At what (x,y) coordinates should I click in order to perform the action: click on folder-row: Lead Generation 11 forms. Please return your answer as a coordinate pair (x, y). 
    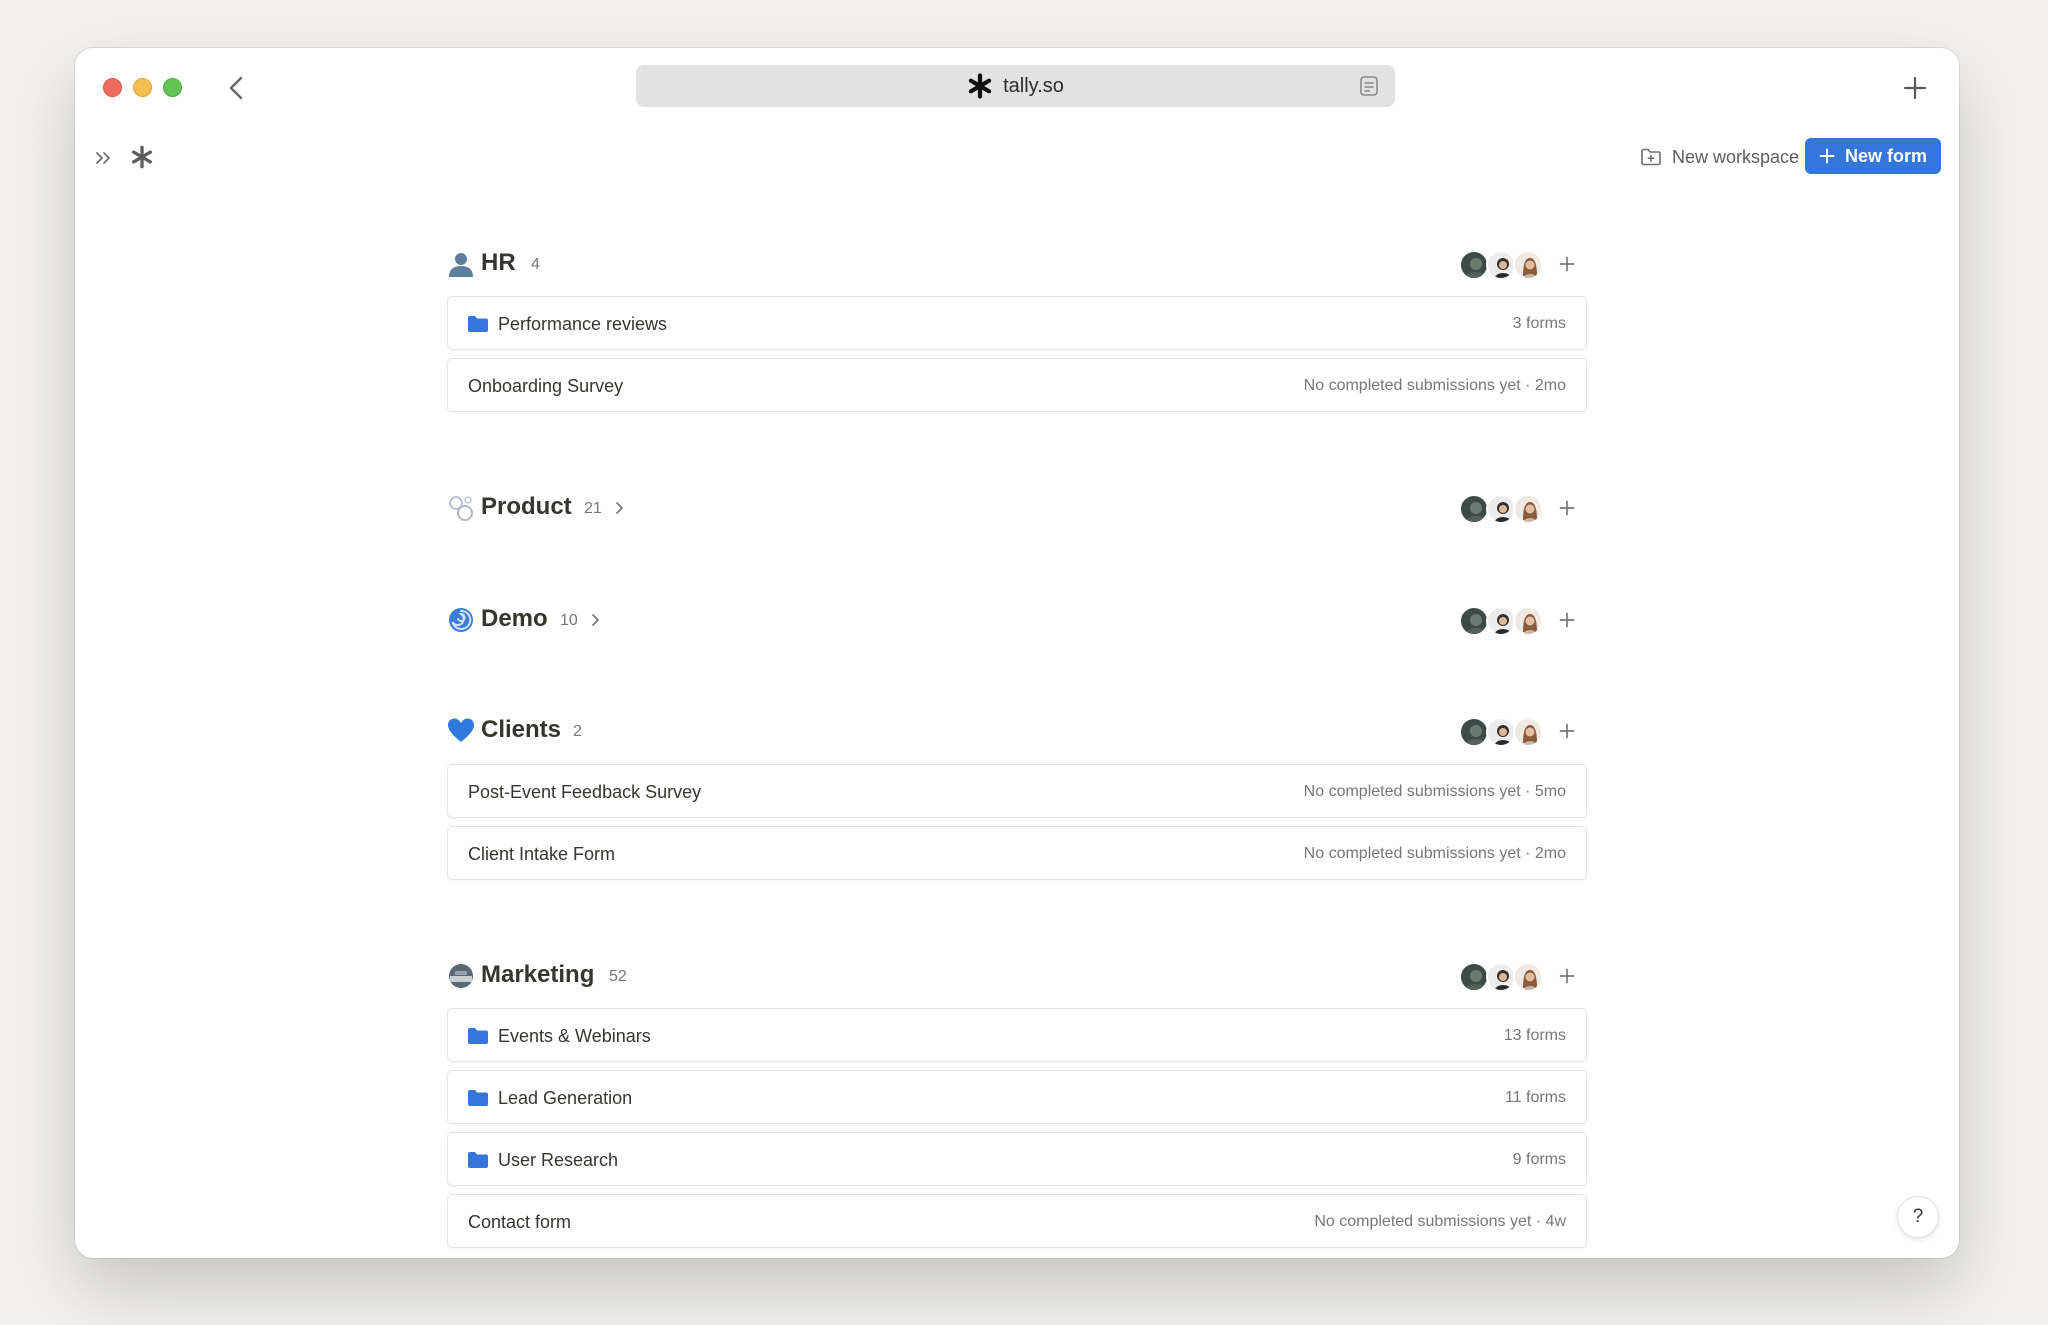
    Looking at the image, I should click on (1017, 1097).